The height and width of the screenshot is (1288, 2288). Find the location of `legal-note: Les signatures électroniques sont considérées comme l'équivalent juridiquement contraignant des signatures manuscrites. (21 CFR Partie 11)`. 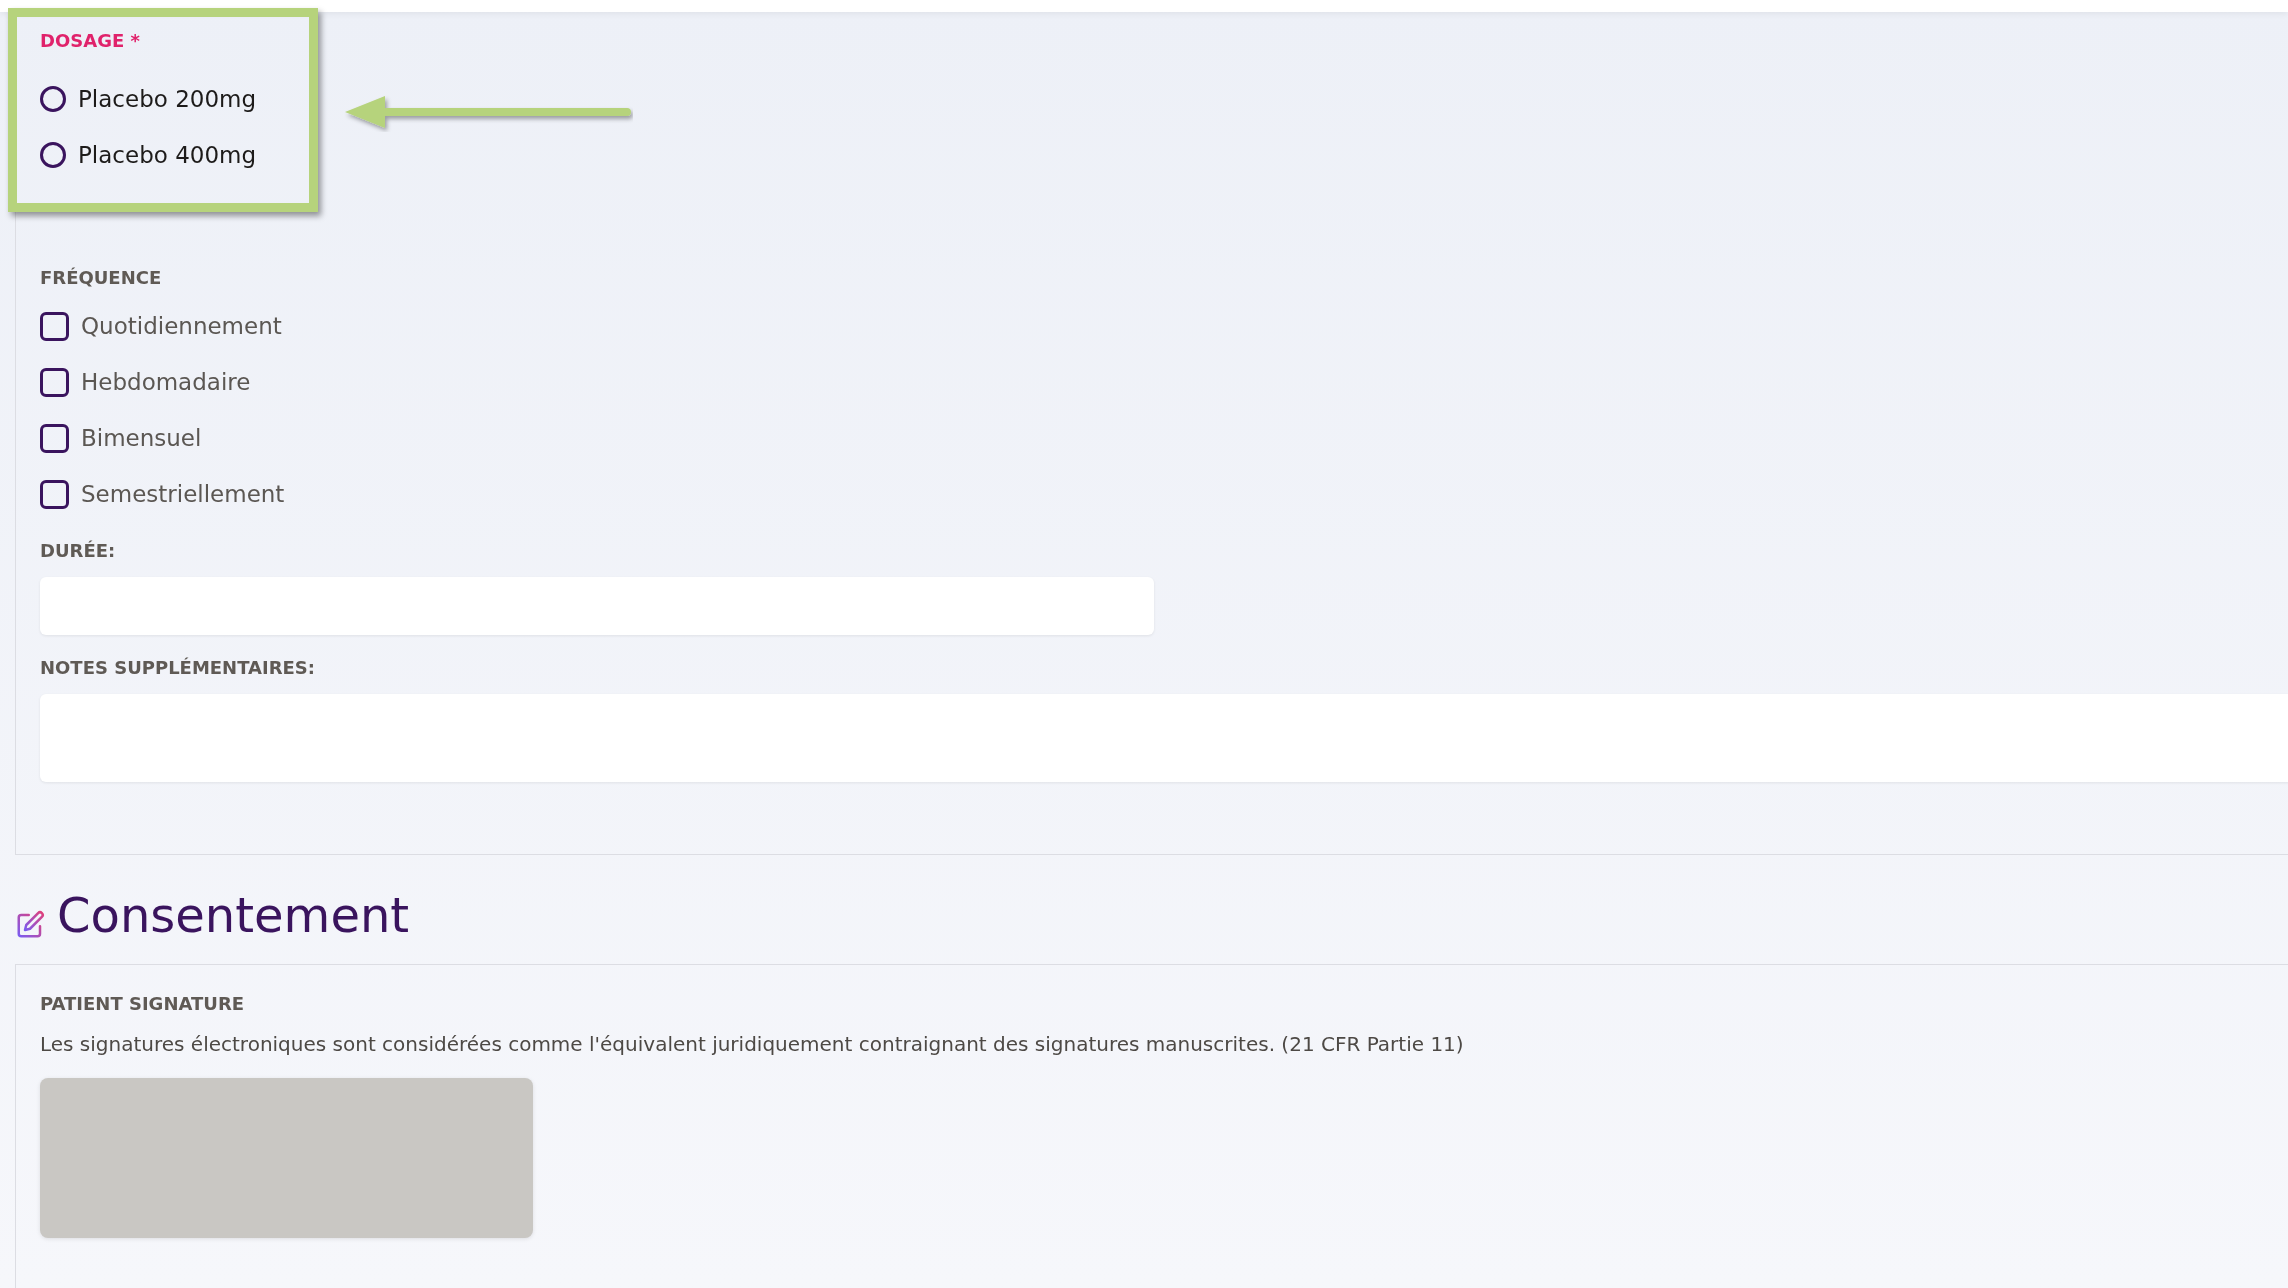

legal-note: Les signatures électroniques sont considérées comme l'équivalent juridiquement contraignant des signatures manuscrites. (21 CFR Partie 11) is located at coordinates (752, 1043).